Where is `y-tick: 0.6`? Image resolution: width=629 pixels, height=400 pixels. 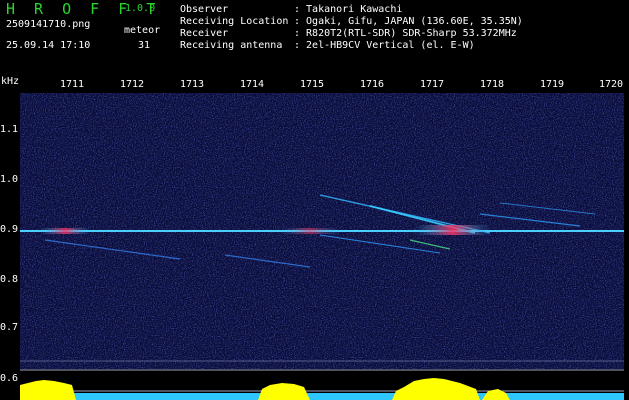
y-tick: 0.6 is located at coordinates (9, 378).